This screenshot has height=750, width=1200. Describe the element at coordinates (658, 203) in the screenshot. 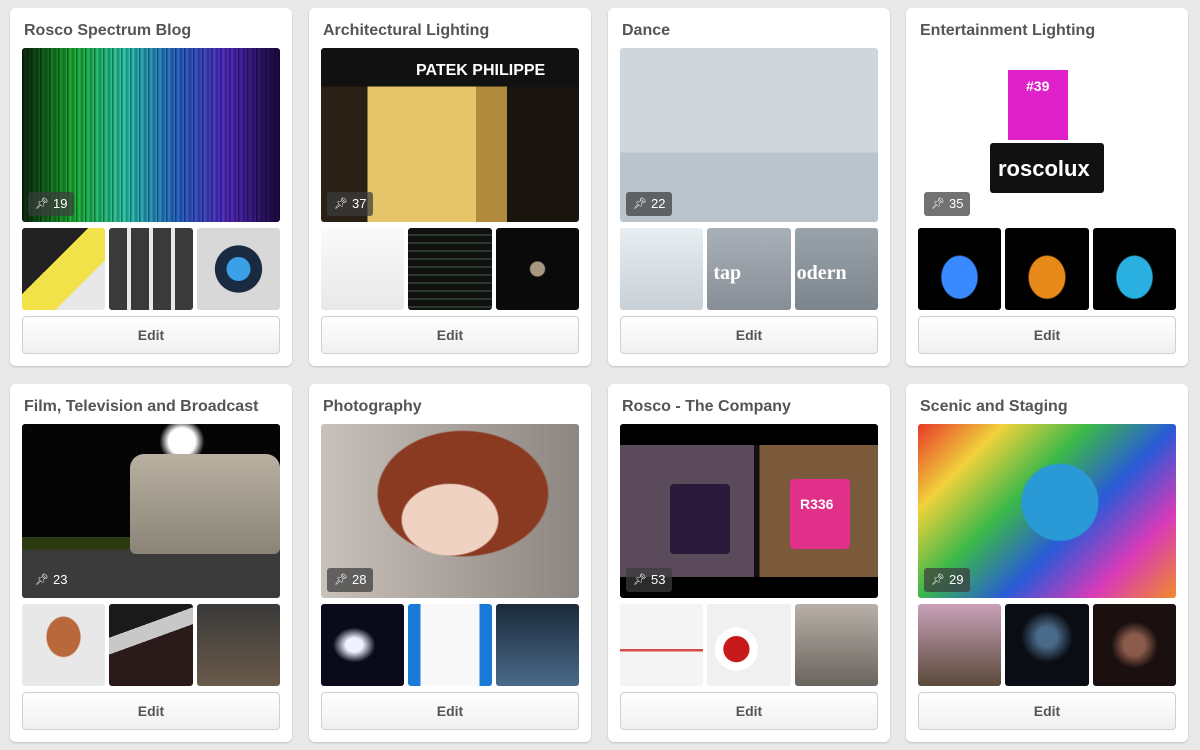

I see `pin-count: 22` at that location.